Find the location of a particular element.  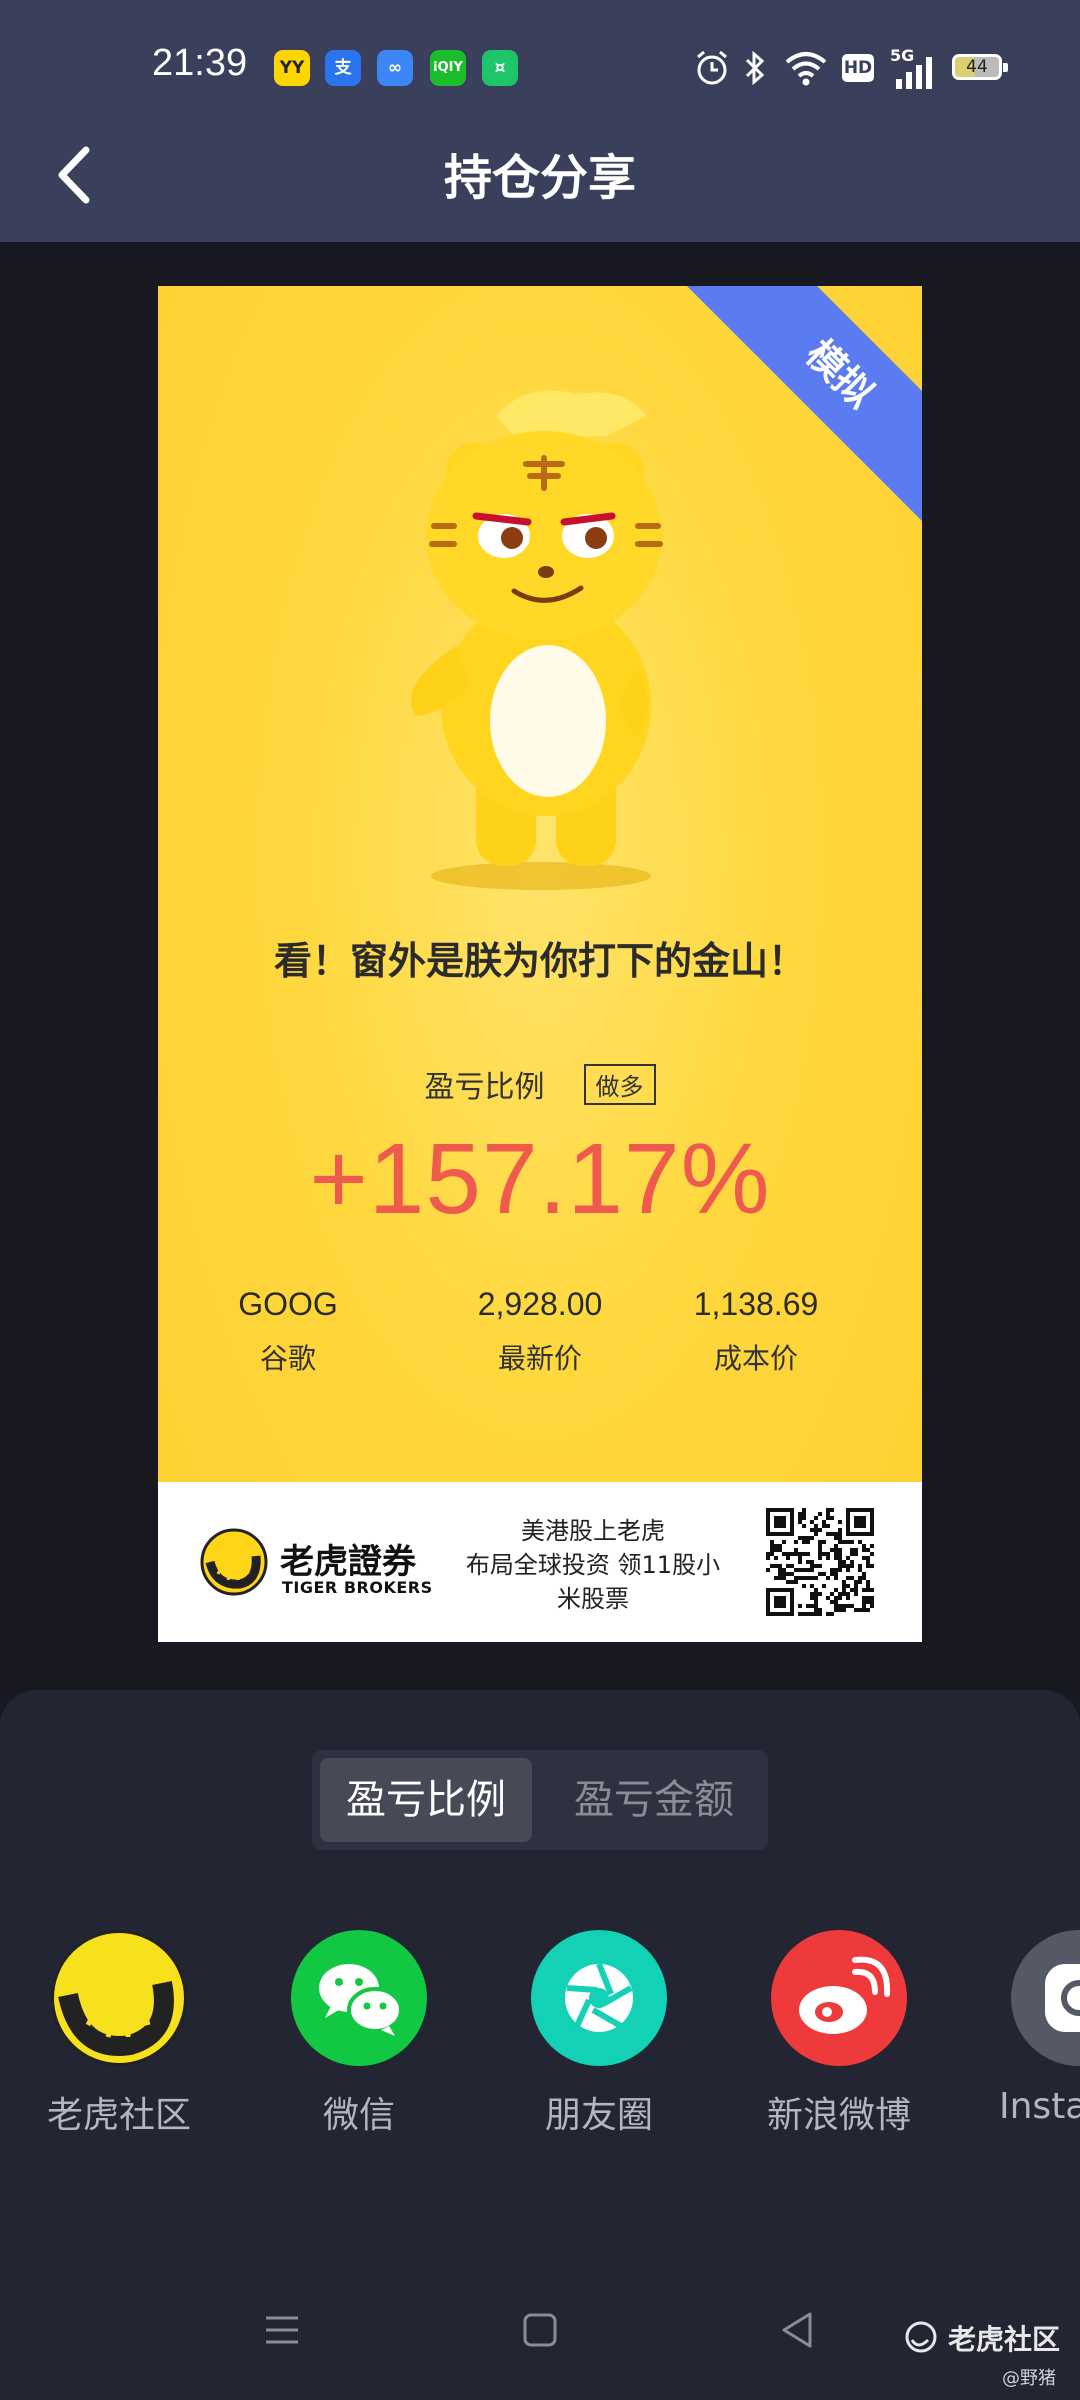

brand-name-en: TIGER BROKERS is located at coordinates (357, 1587).